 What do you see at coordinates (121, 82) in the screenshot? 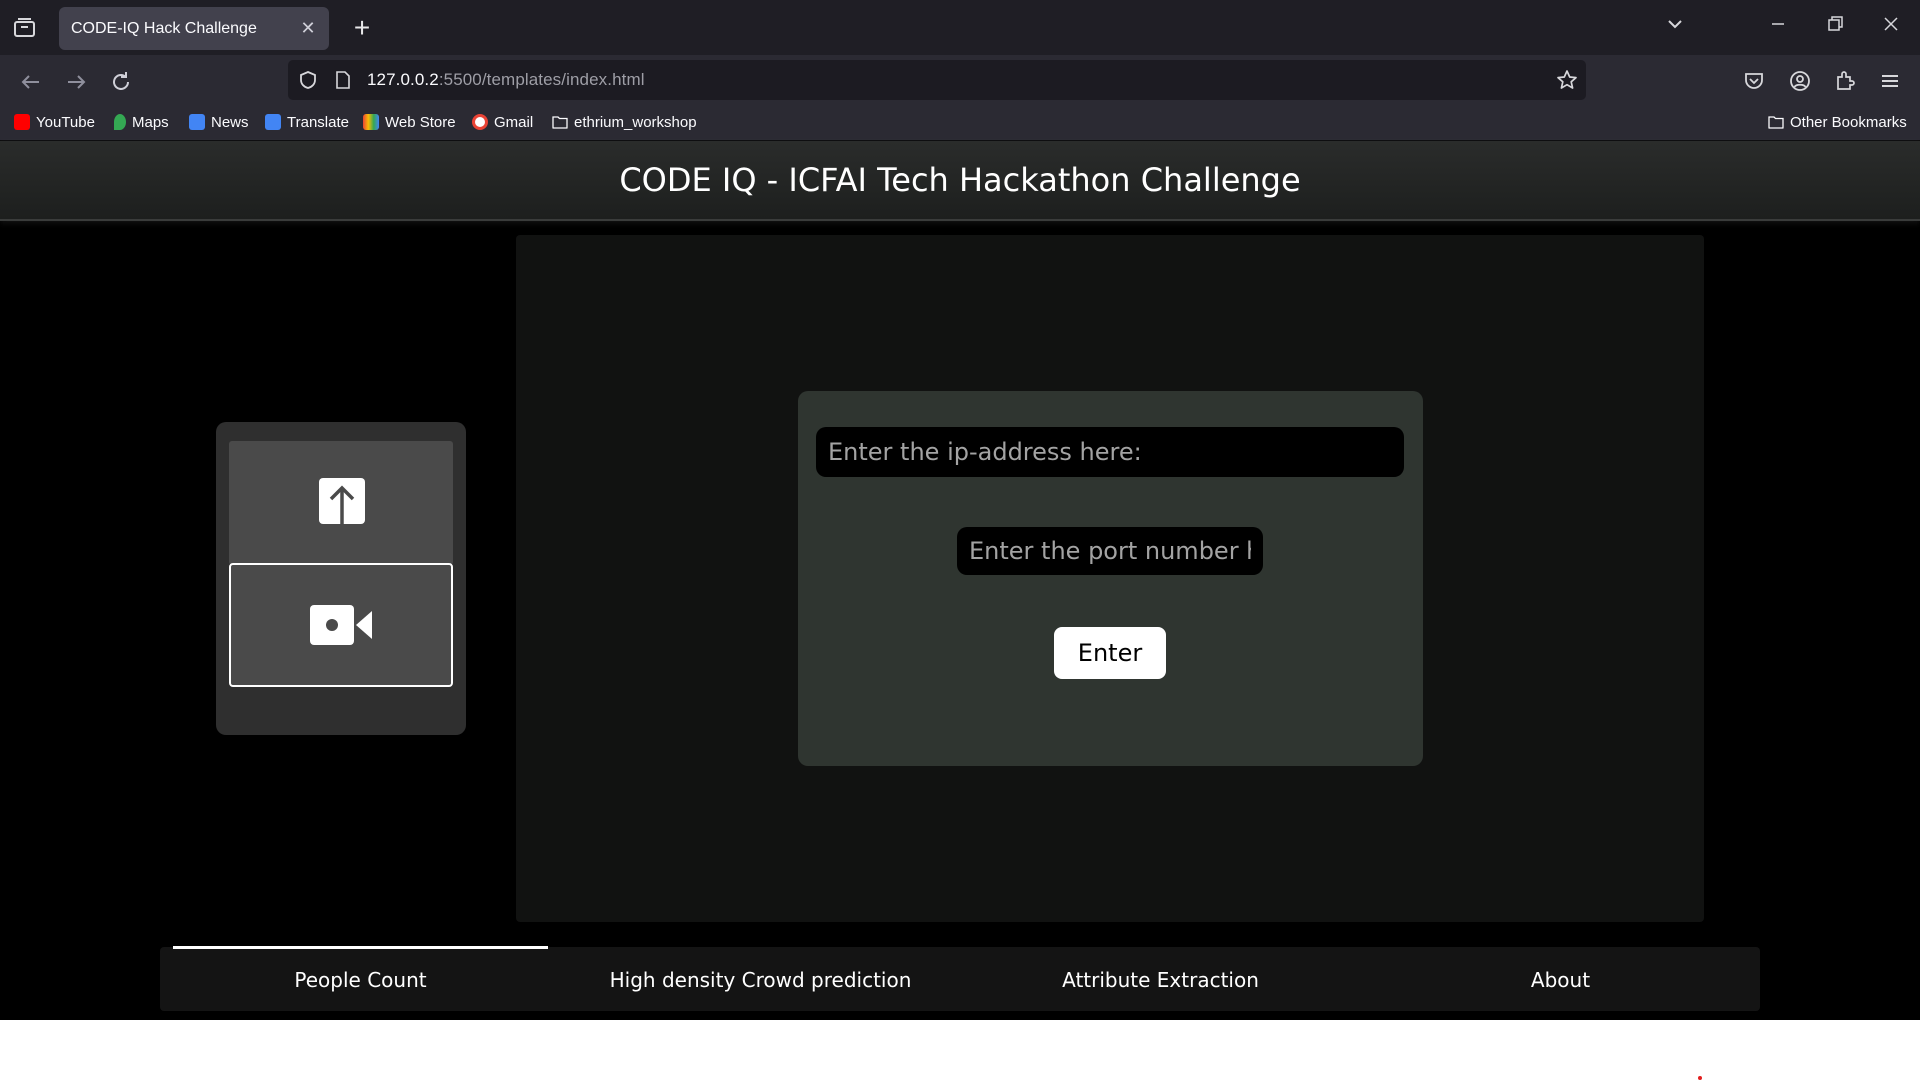
I see `reload-icon` at bounding box center [121, 82].